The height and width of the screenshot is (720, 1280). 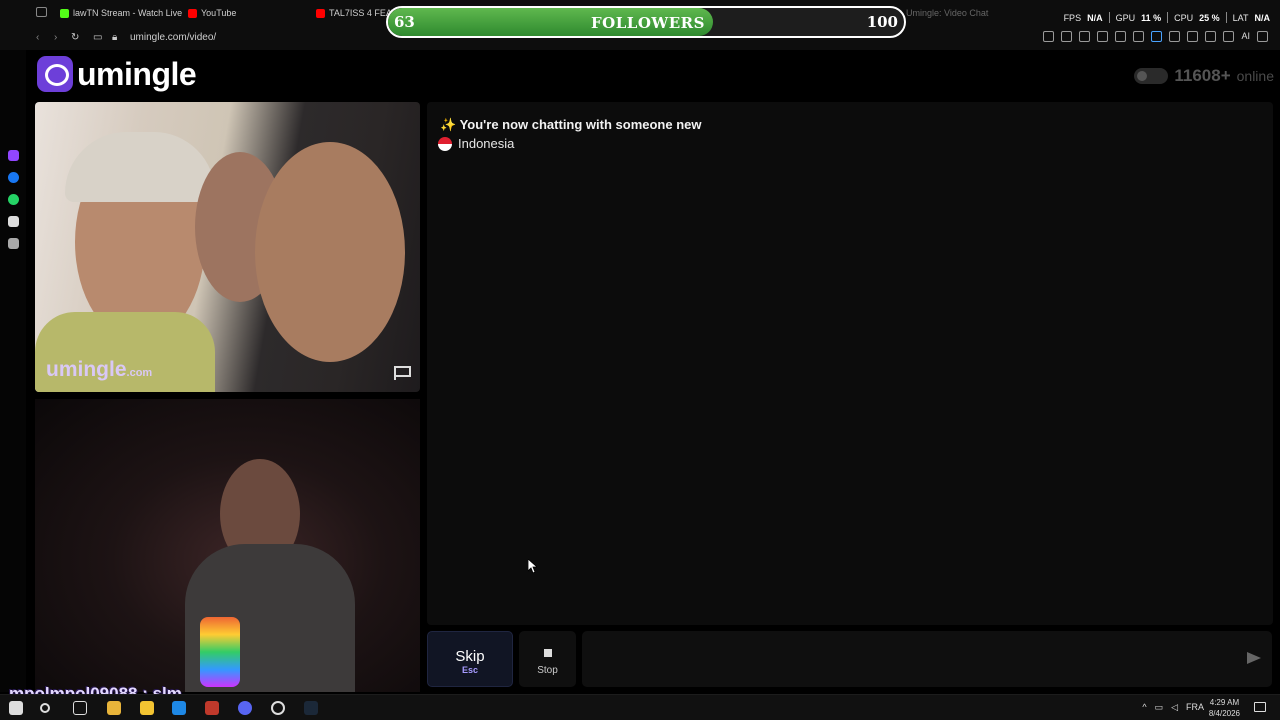 I want to click on discord-icon, so click(x=245, y=708).